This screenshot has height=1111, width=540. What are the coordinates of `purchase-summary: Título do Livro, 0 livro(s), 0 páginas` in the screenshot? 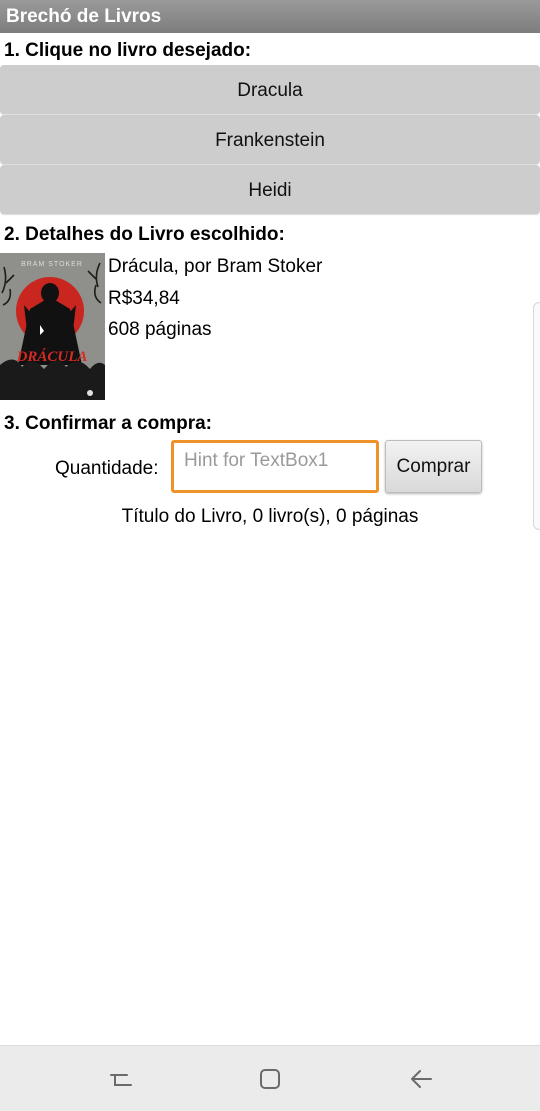 It's located at (270, 516).